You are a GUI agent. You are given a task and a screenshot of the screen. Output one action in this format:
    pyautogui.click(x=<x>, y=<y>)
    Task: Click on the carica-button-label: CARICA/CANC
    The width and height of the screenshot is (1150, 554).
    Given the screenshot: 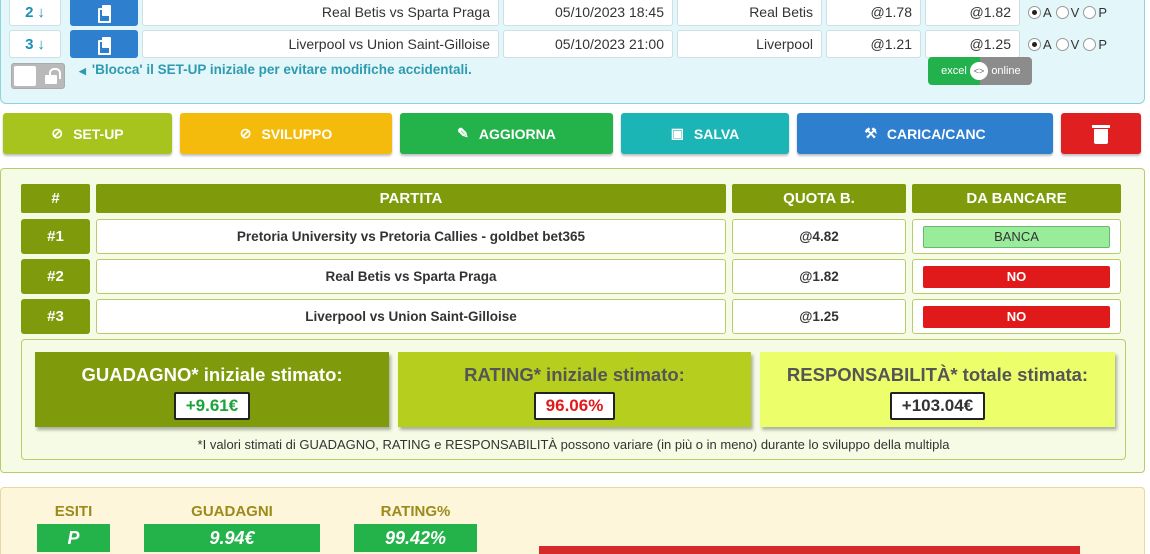 What is the action you would take?
    pyautogui.click(x=936, y=133)
    